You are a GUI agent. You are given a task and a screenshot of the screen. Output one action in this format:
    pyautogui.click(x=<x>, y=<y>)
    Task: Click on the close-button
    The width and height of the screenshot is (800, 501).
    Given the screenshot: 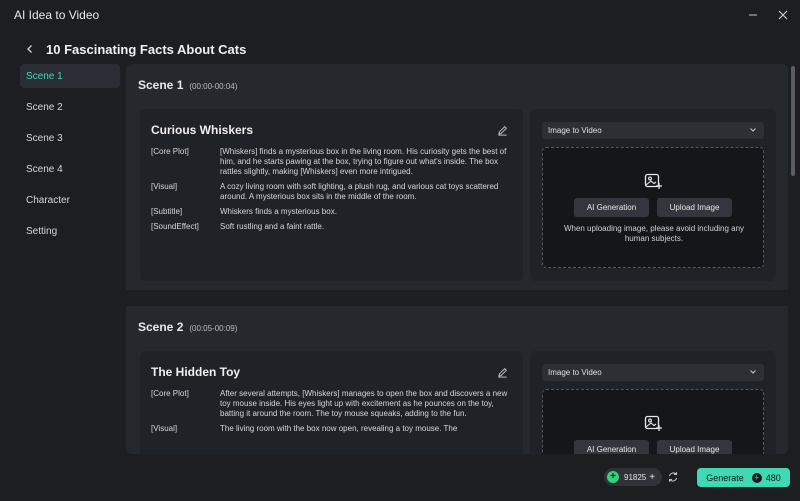 What is the action you would take?
    pyautogui.click(x=783, y=15)
    